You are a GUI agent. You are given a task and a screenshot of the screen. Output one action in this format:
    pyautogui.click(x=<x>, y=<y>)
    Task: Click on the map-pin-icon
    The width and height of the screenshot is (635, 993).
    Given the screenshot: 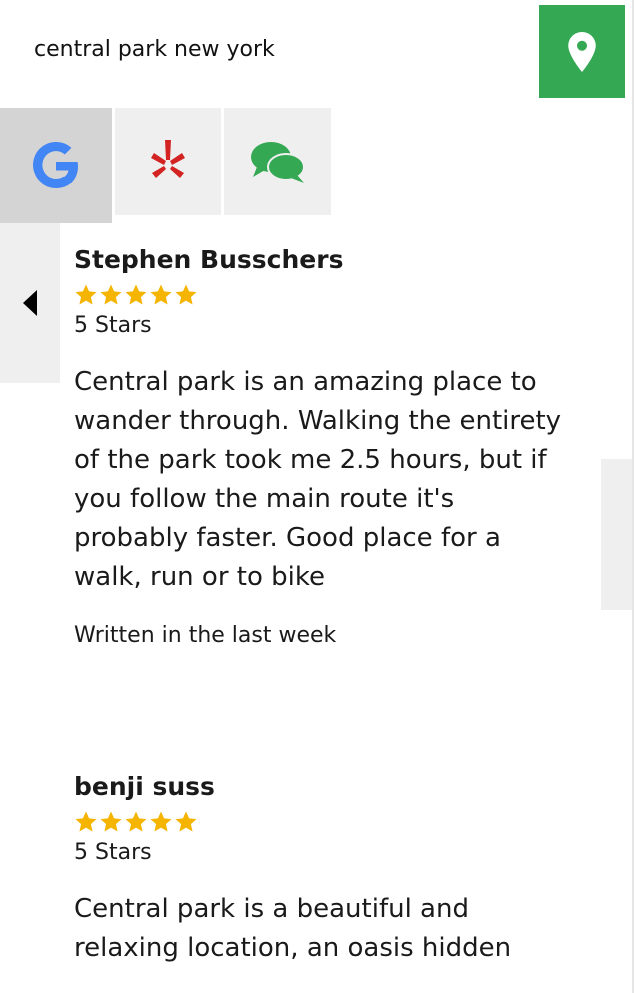 What is the action you would take?
    pyautogui.click(x=582, y=51)
    